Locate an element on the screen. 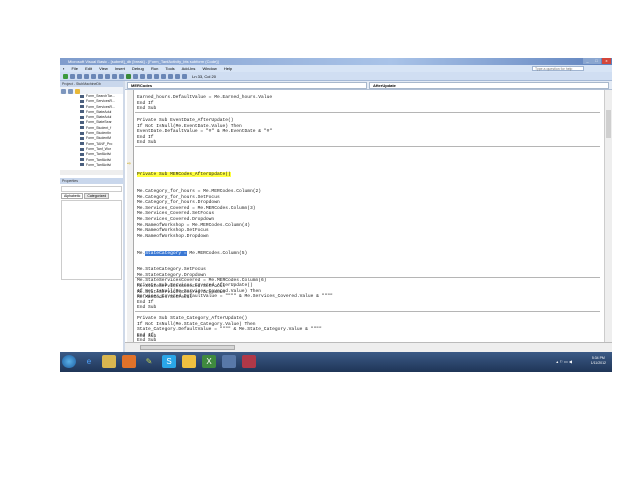  project-tree-item: Form_TanfActivi is located at coordinates (101, 165).